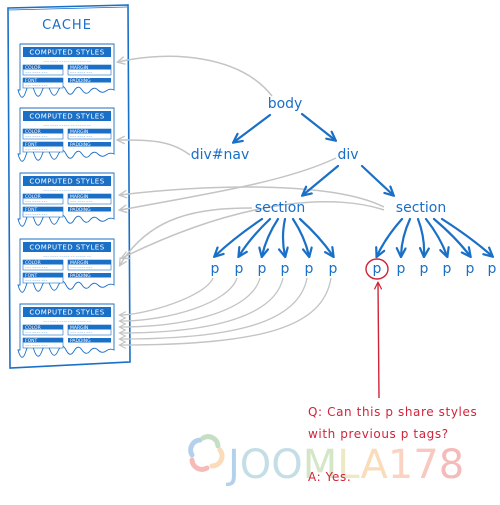 This screenshot has width=500, height=505. Describe the element at coordinates (67, 25) in the screenshot. I see `cache-title: CACHE` at that location.